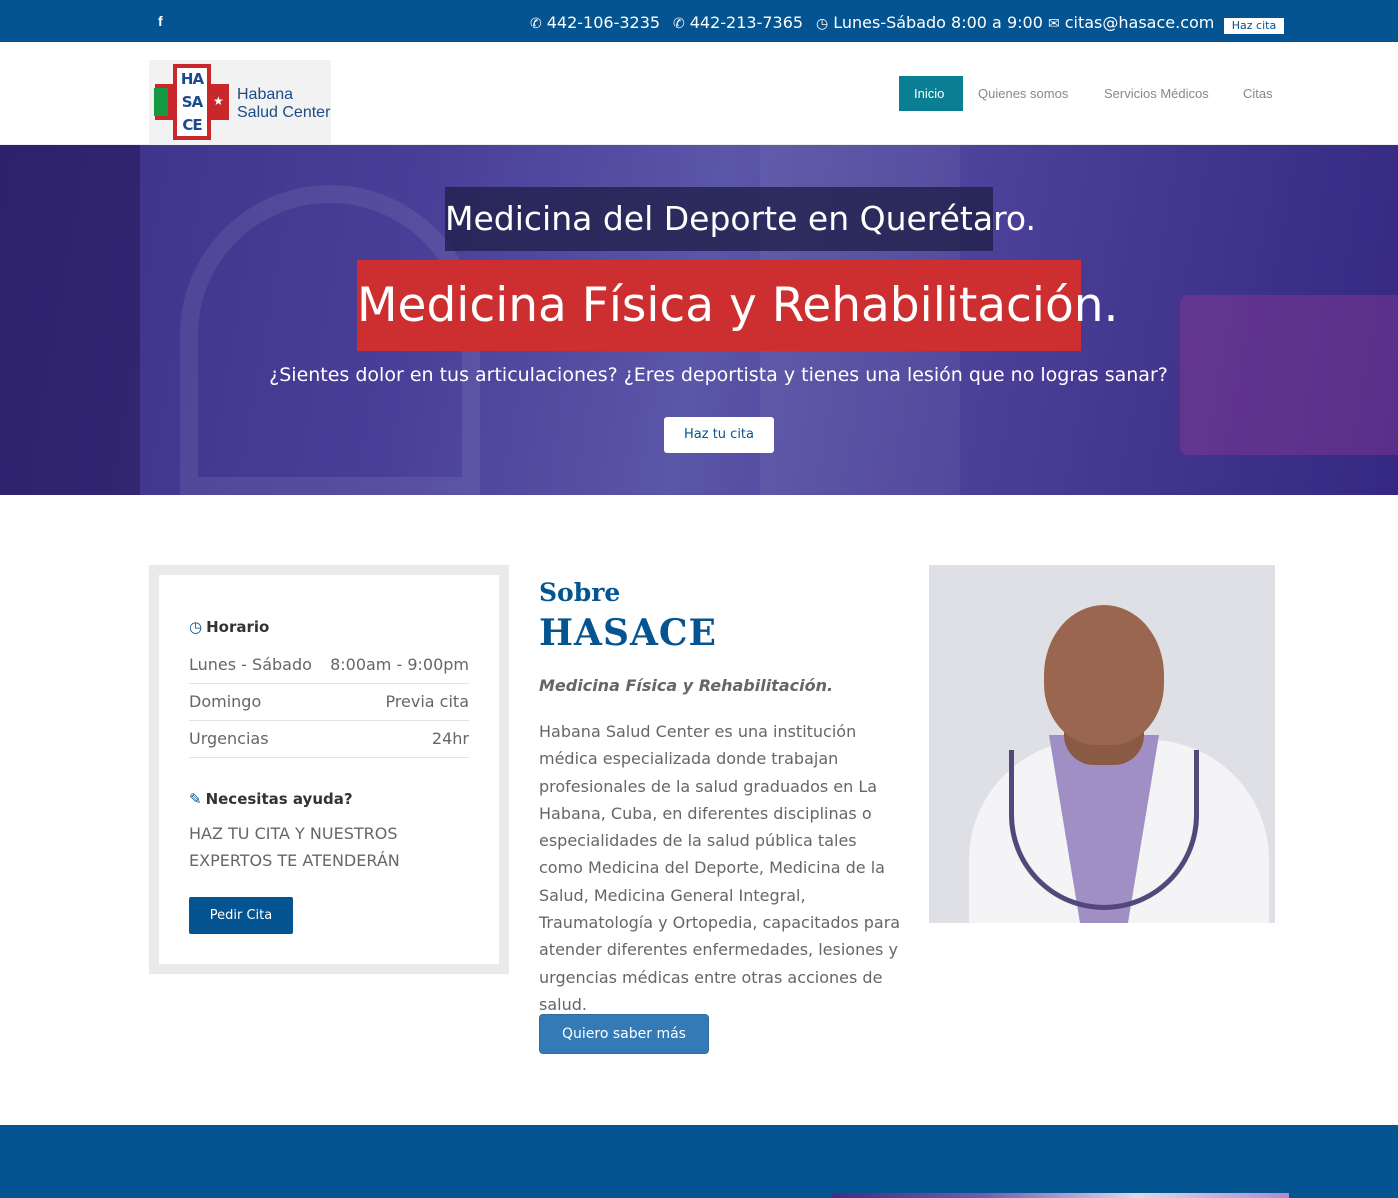 The width and height of the screenshot is (1398, 1198). Describe the element at coordinates (329, 739) in the screenshot. I see `schedule-row: Urgencias 24hr` at that location.